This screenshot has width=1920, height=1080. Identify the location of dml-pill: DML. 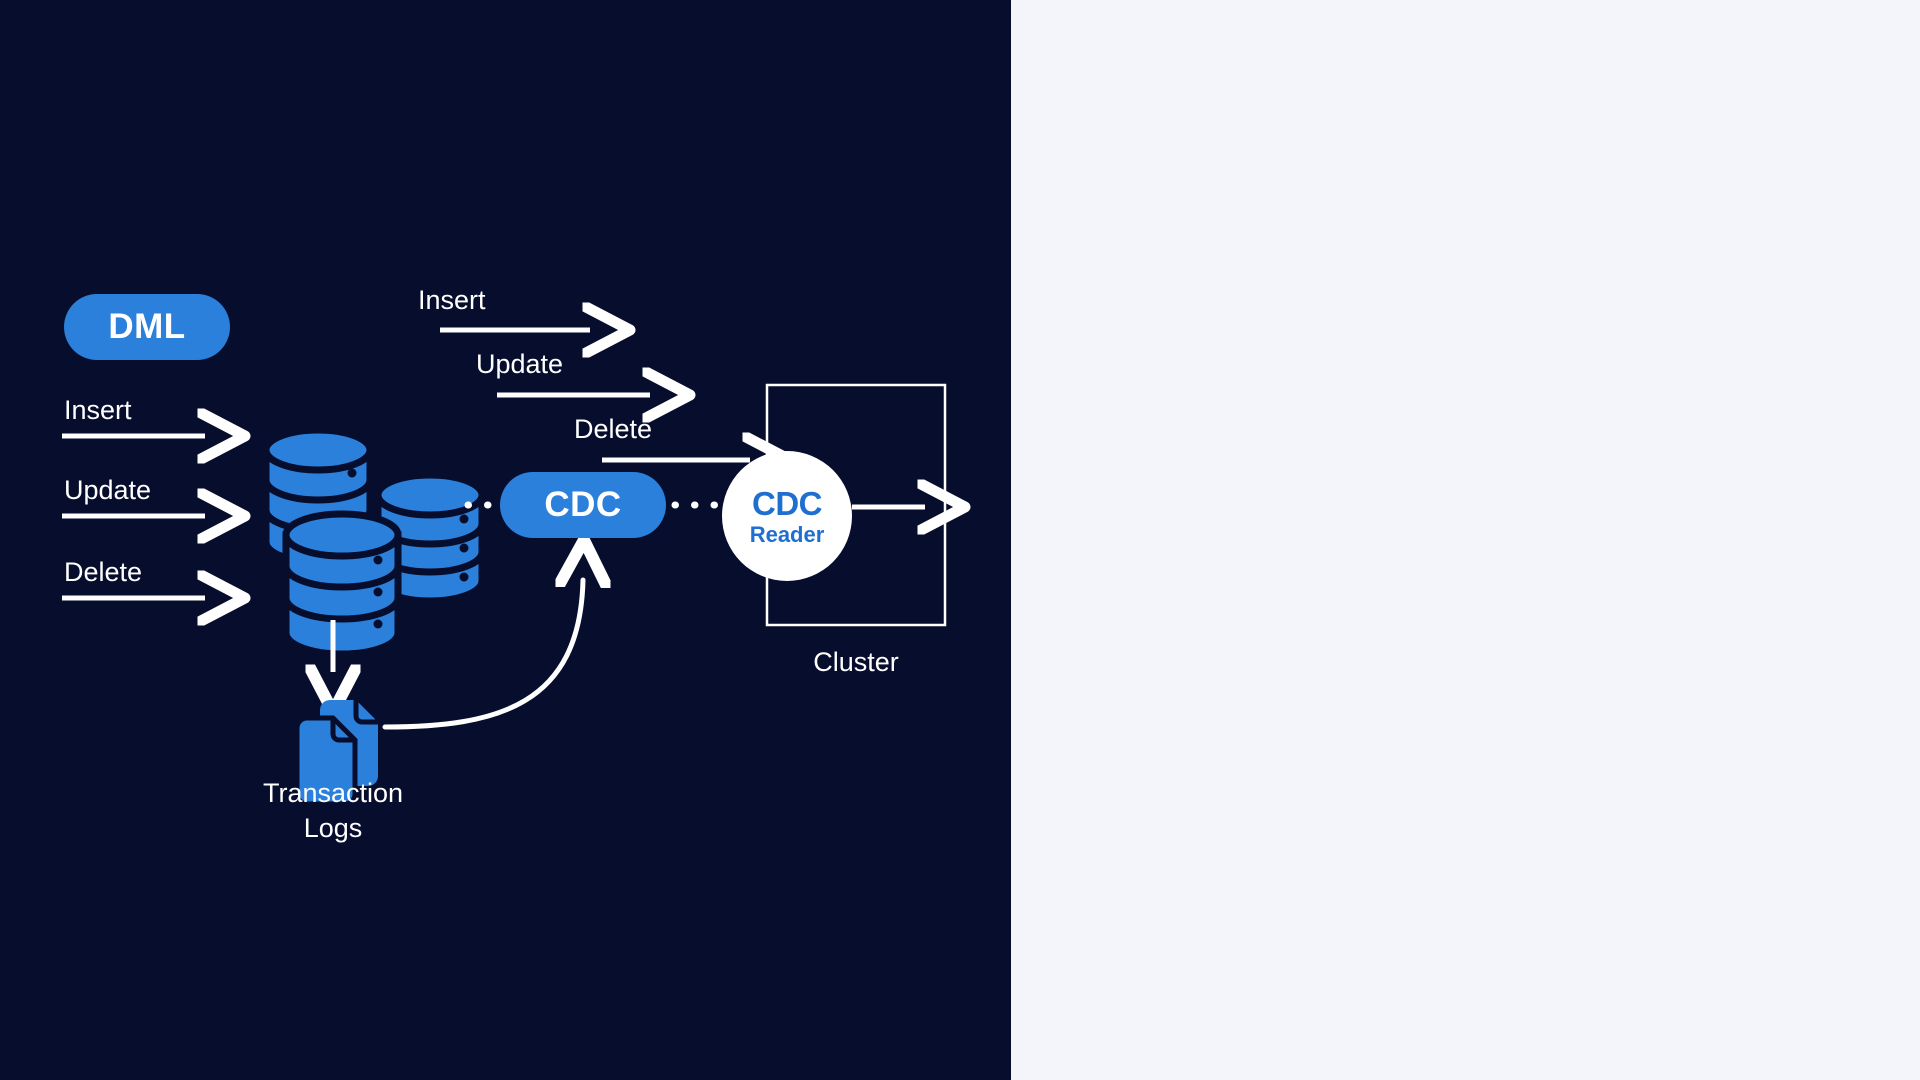
(147, 327).